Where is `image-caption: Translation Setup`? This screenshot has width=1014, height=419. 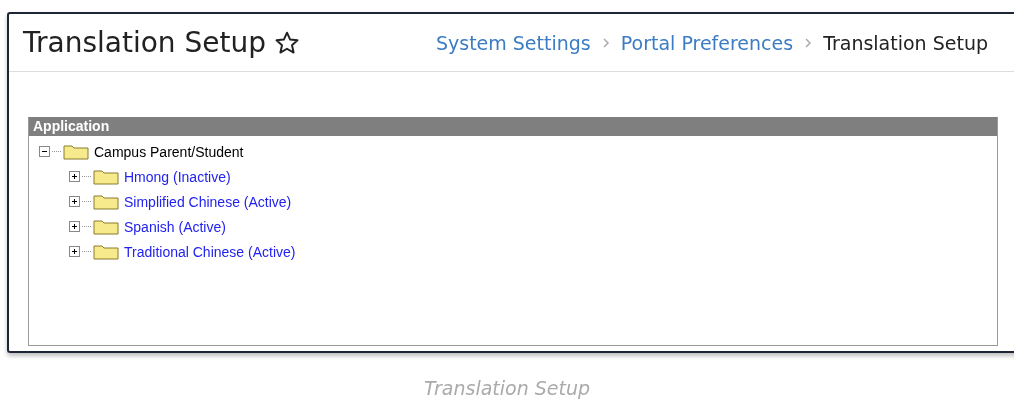 image-caption: Translation Setup is located at coordinates (507, 388).